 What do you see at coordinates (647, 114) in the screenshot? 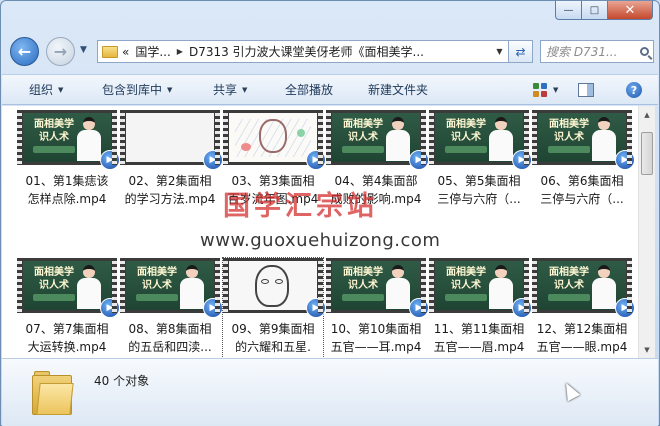
I see `scroll-up-icon: ▲` at bounding box center [647, 114].